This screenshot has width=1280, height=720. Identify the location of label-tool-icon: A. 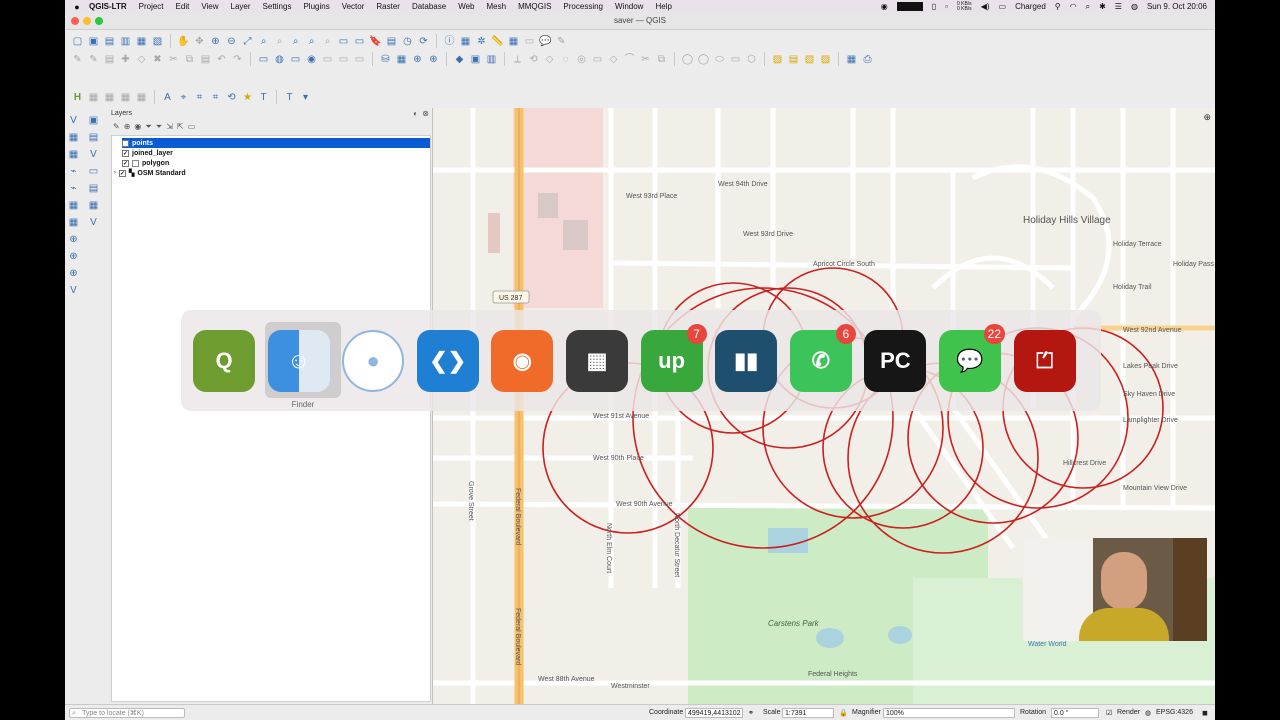
(167, 97).